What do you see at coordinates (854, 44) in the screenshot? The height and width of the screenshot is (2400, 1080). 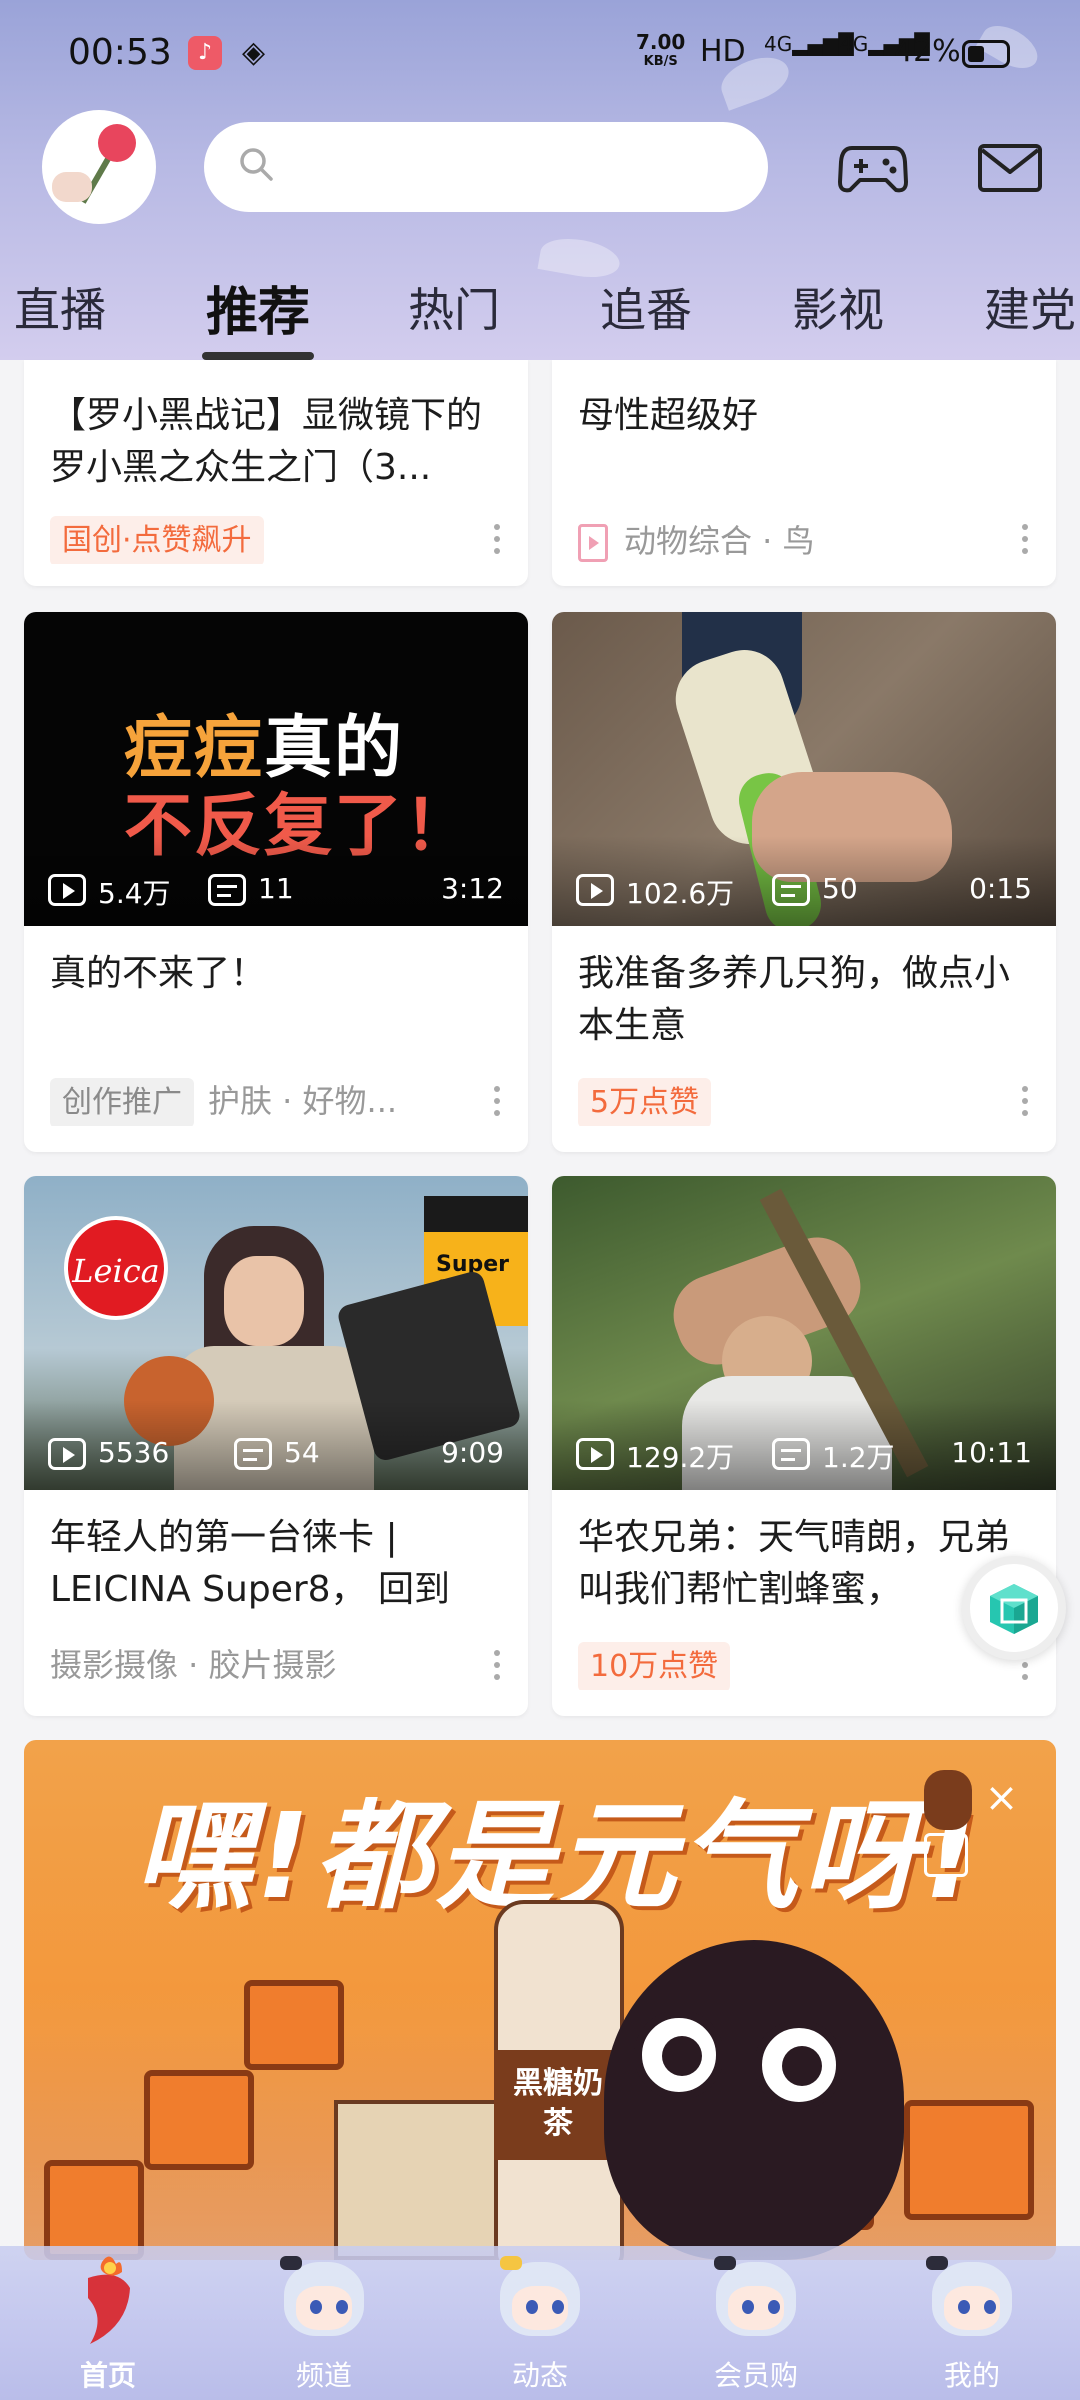 I see `signal-label: 4G` at bounding box center [854, 44].